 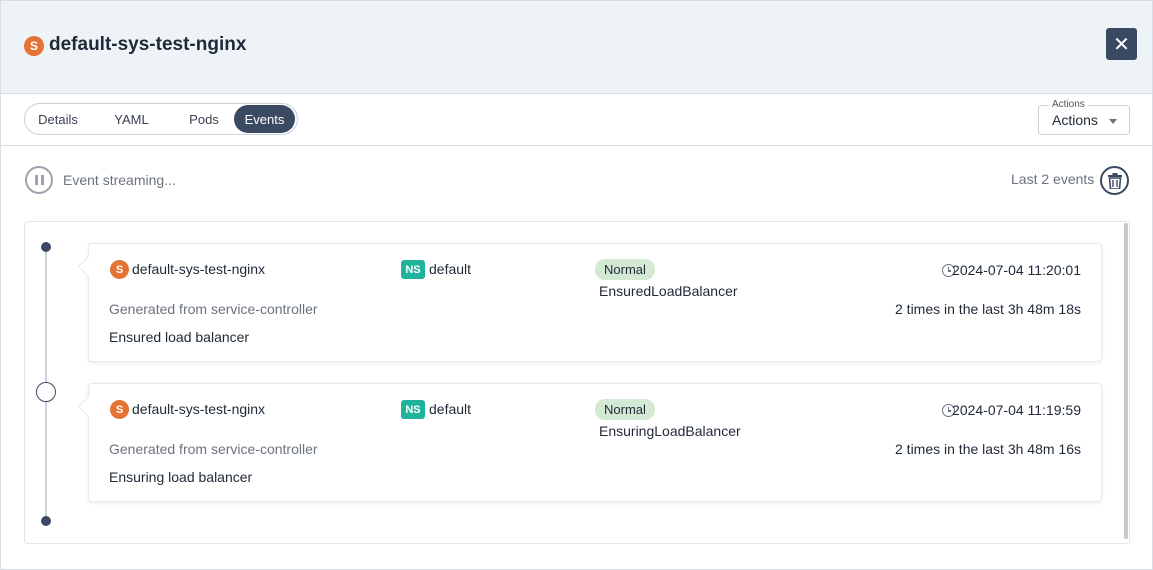 What do you see at coordinates (1068, 104) in the screenshot?
I see `actions-legend: Actions` at bounding box center [1068, 104].